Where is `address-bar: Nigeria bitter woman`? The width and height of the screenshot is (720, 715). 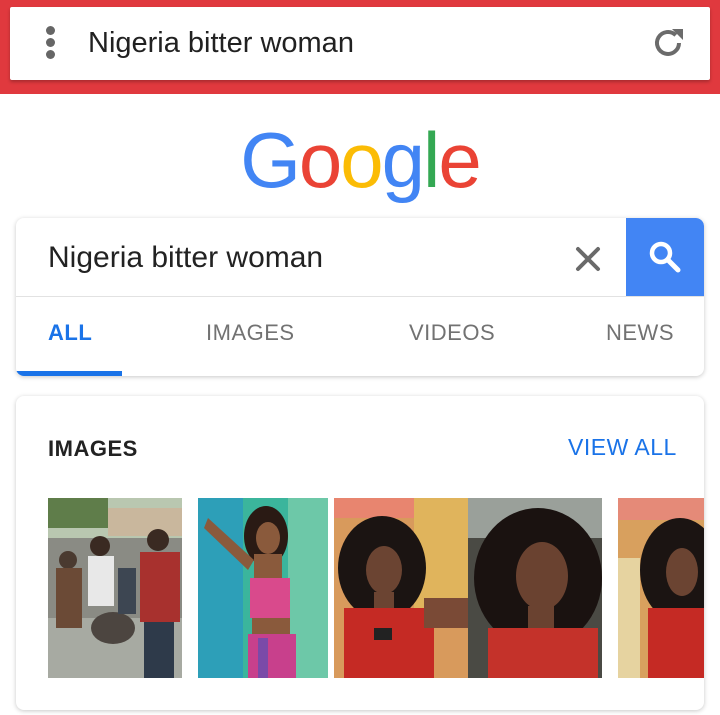 address-bar: Nigeria bitter woman is located at coordinates (360, 43).